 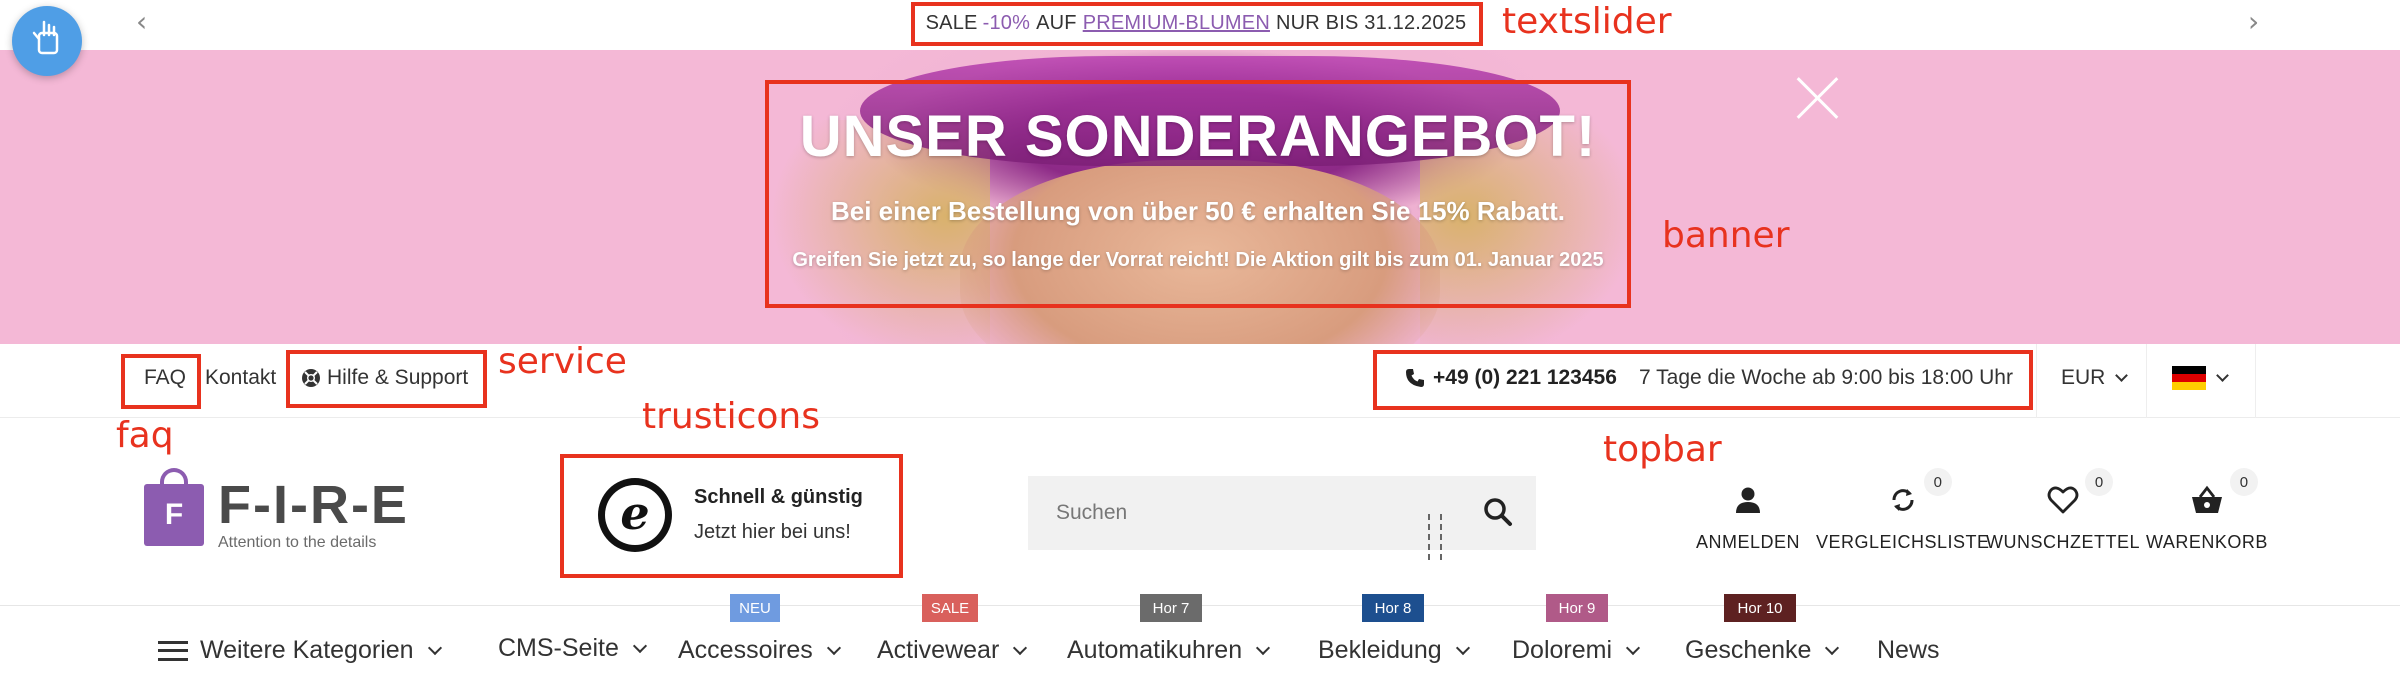 What do you see at coordinates (165, 378) in the screenshot?
I see `faq-link: FAQ` at bounding box center [165, 378].